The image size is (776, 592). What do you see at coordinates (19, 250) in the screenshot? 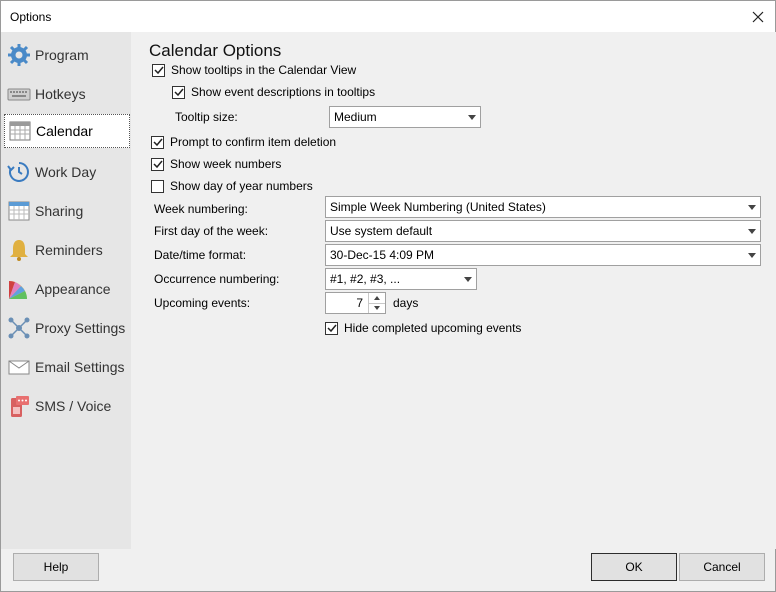
I see `bell-icon` at bounding box center [19, 250].